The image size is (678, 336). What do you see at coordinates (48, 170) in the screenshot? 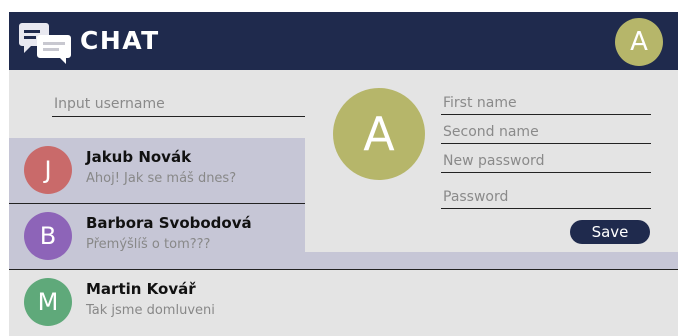
I see `contact-avatar: J` at bounding box center [48, 170].